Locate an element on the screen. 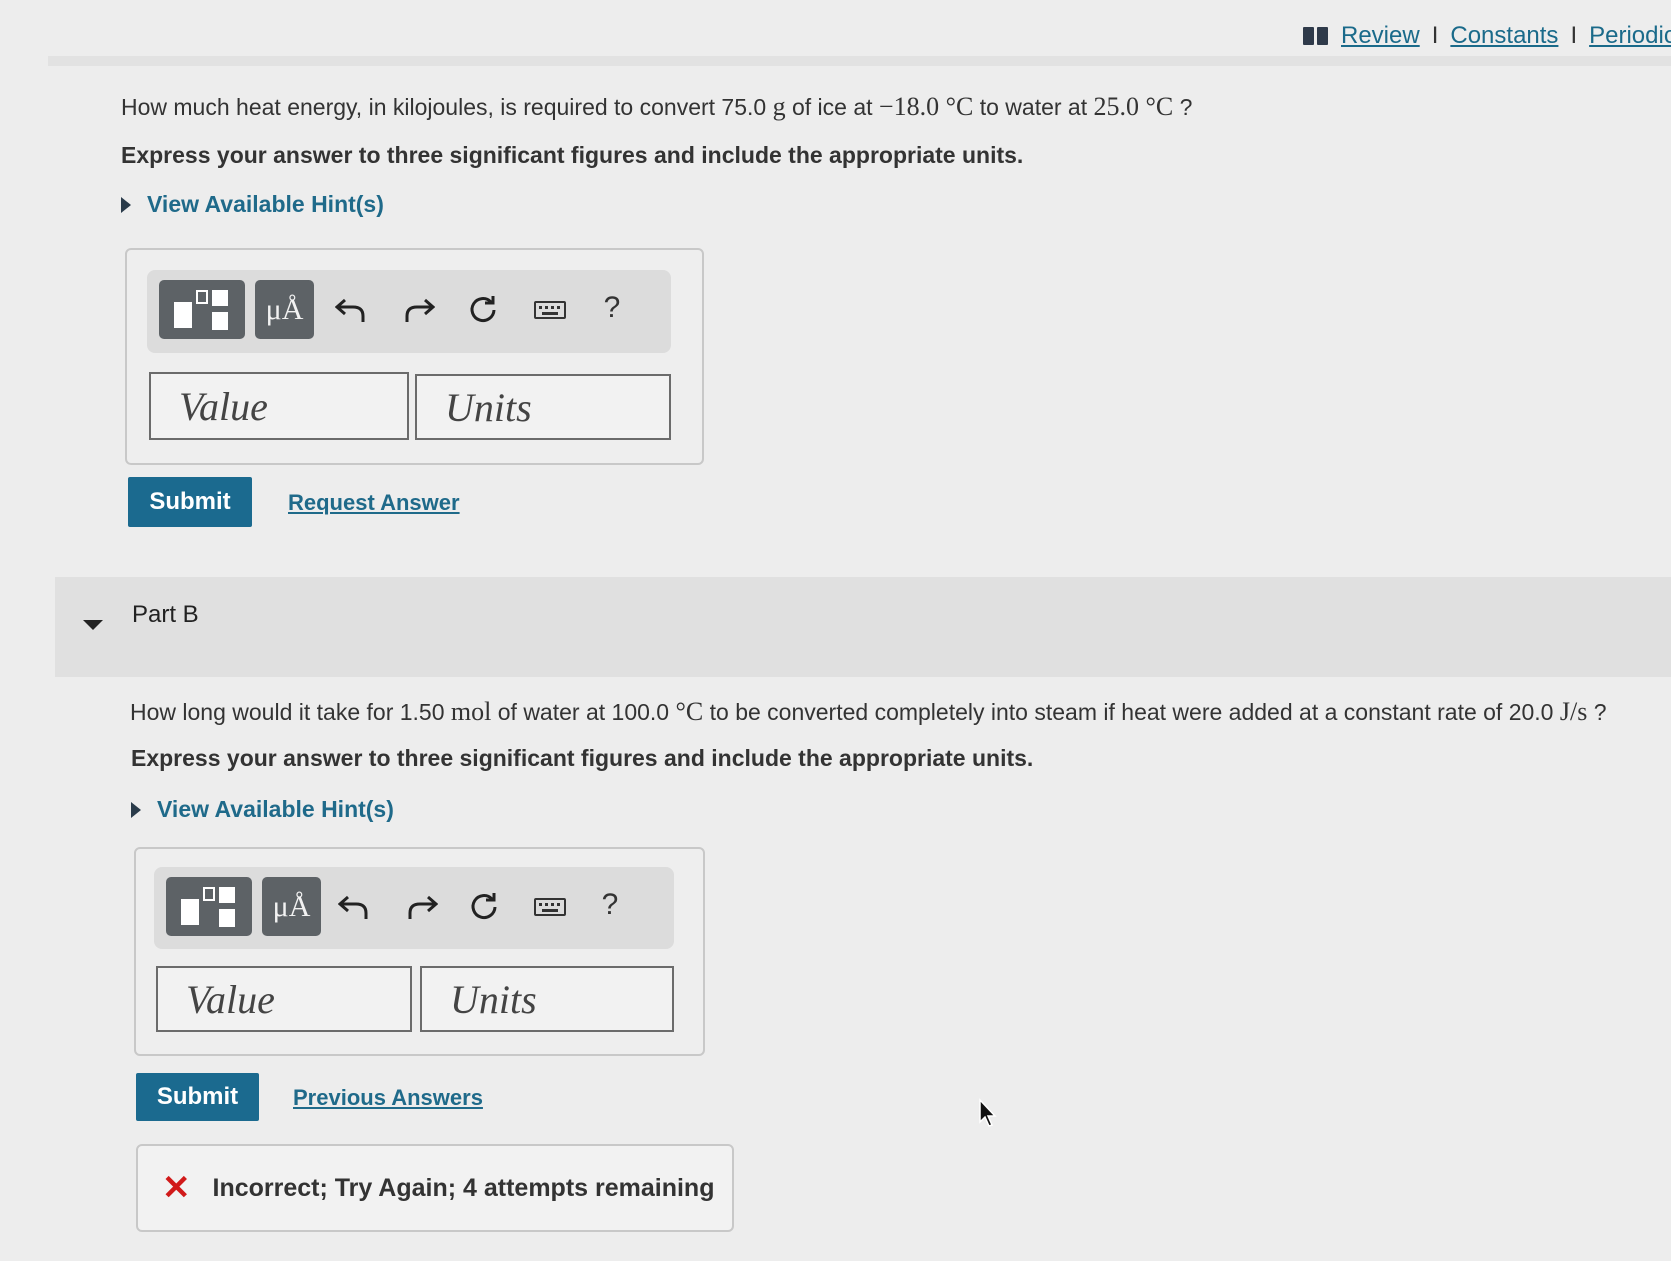 The height and width of the screenshot is (1261, 1671). header-divider is located at coordinates (859, 61).